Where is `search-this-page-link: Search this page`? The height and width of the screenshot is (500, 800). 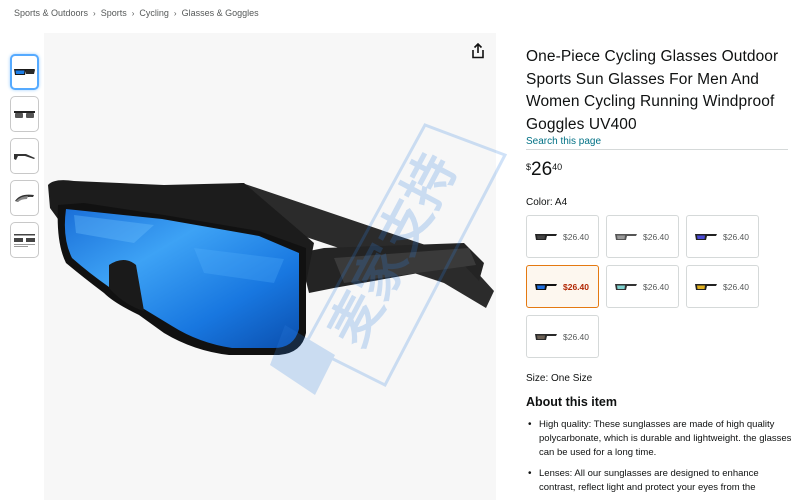
search-this-page-link: Search this page is located at coordinates (657, 143).